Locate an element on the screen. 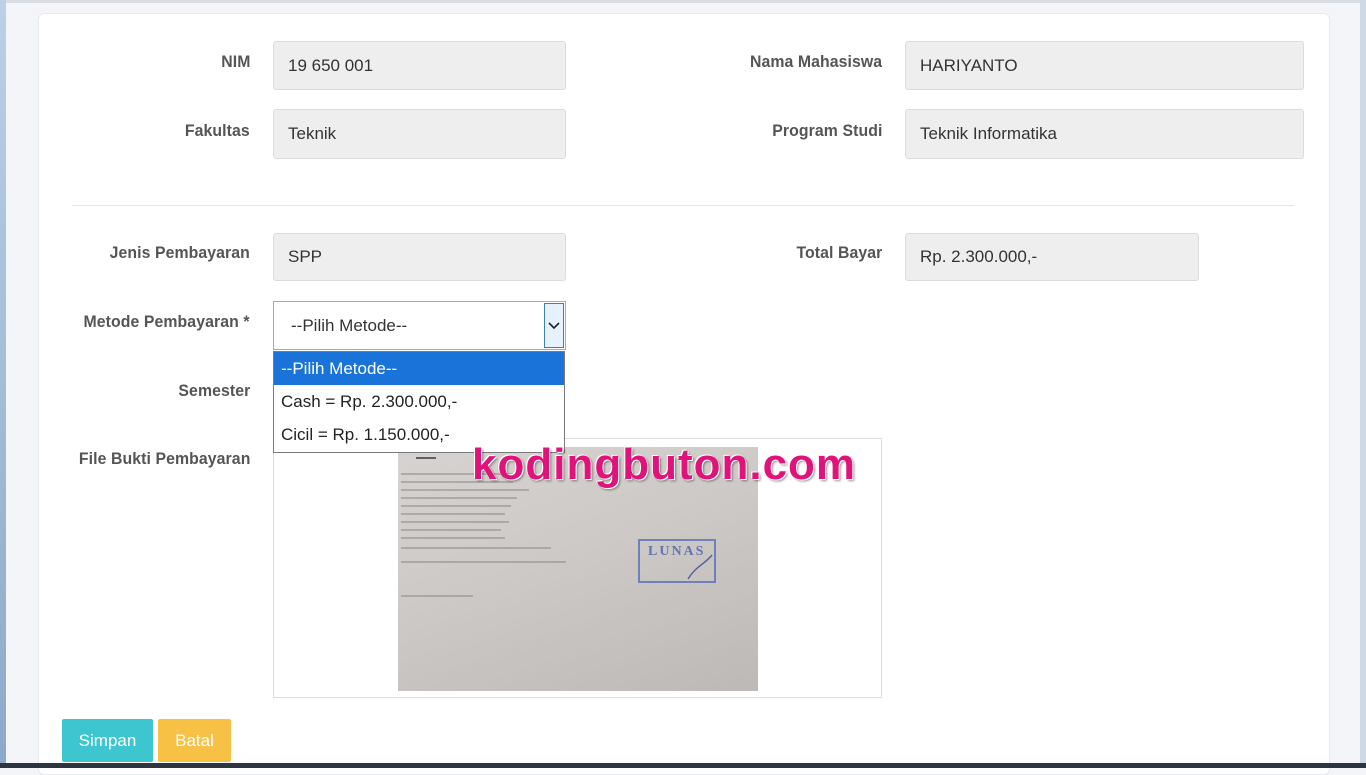 The image size is (1366, 775). total-bayar-field: Rp. 2.300.000,- is located at coordinates (1052, 257).